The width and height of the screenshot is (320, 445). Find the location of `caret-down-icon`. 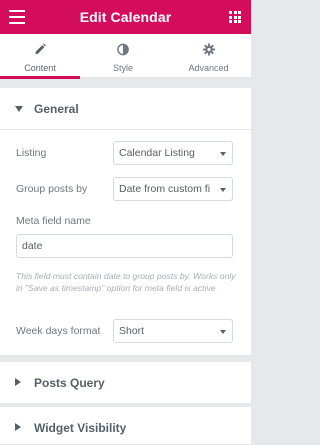

caret-down-icon is located at coordinates (19, 109).